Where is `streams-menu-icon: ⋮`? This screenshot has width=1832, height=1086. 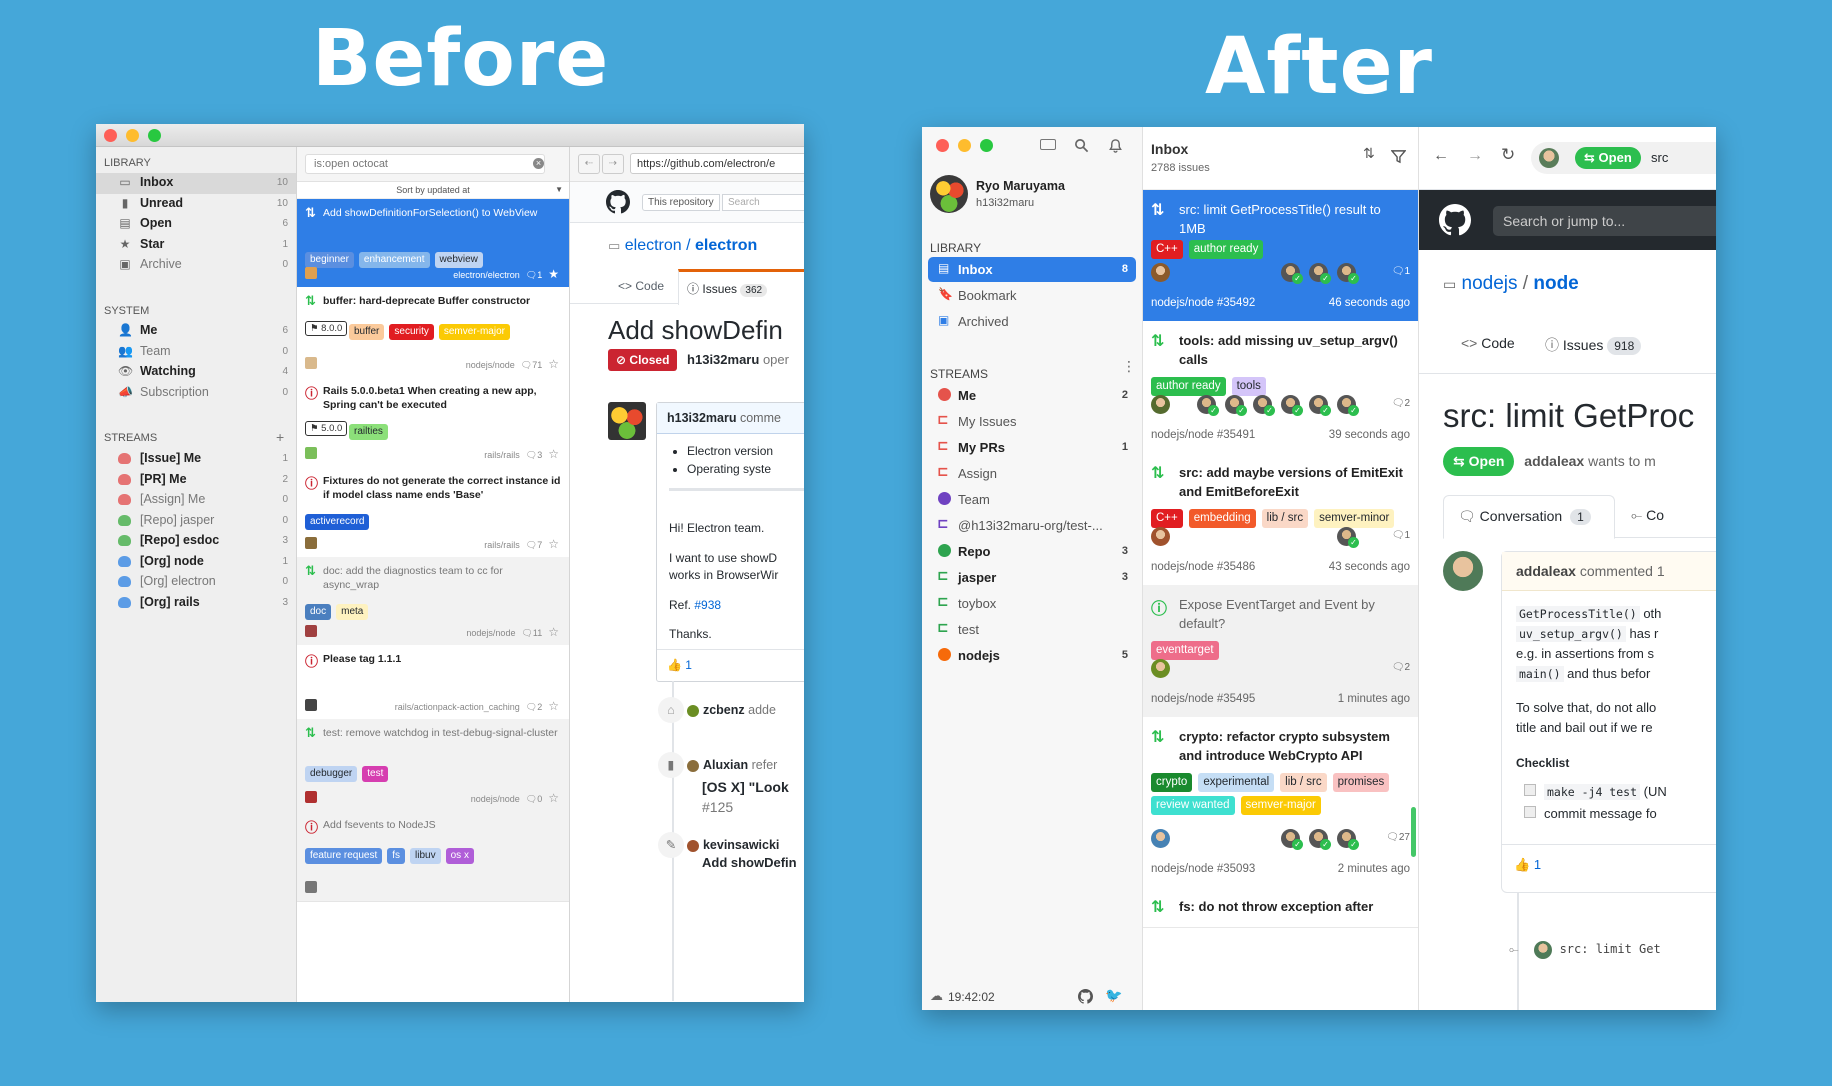
streams-menu-icon: ⋮ is located at coordinates (1129, 366).